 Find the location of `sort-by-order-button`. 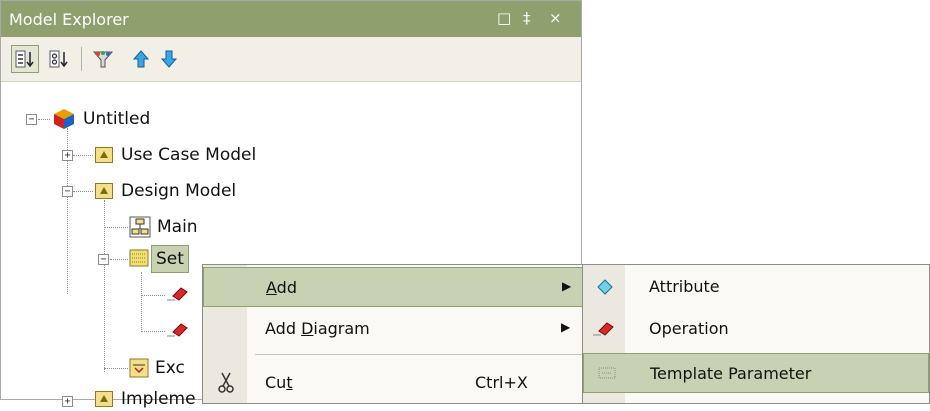

sort-by-order-button is located at coordinates (25, 59).